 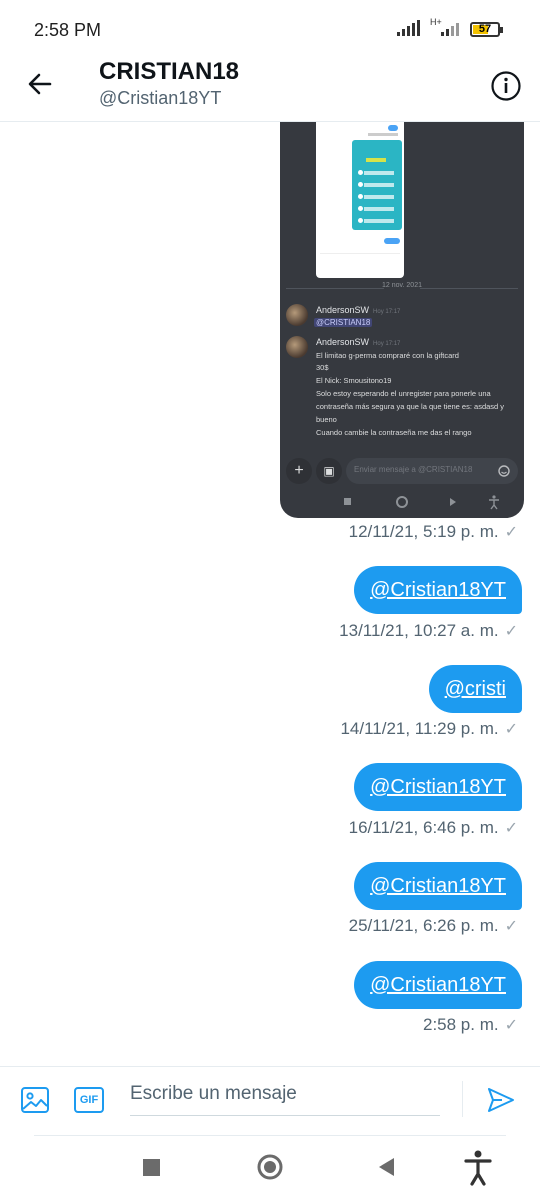 I want to click on composer-divider, so click(x=462, y=1099).